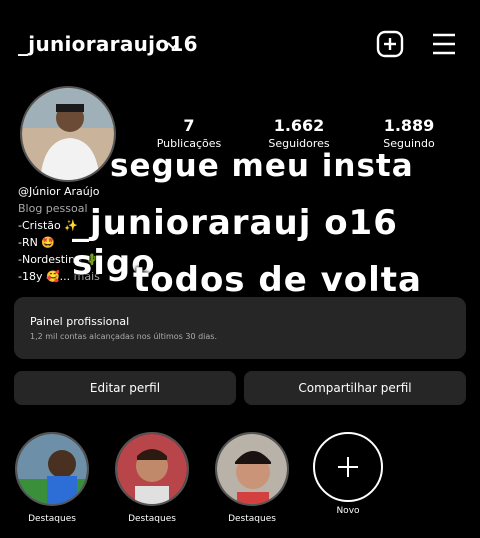 This screenshot has width=480, height=538. What do you see at coordinates (68, 134) in the screenshot?
I see `profile-avatar` at bounding box center [68, 134].